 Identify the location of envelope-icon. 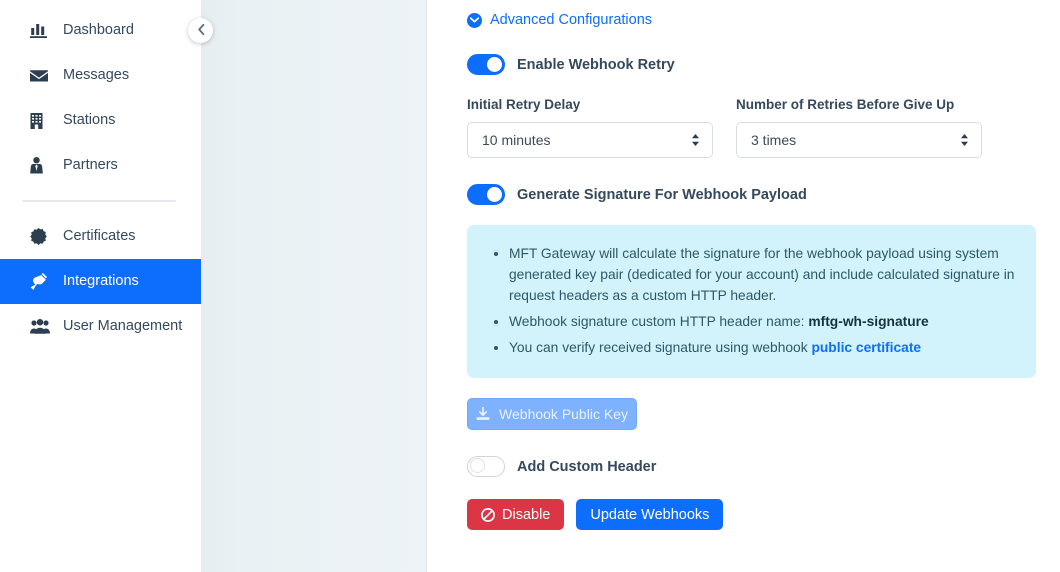
(41, 76).